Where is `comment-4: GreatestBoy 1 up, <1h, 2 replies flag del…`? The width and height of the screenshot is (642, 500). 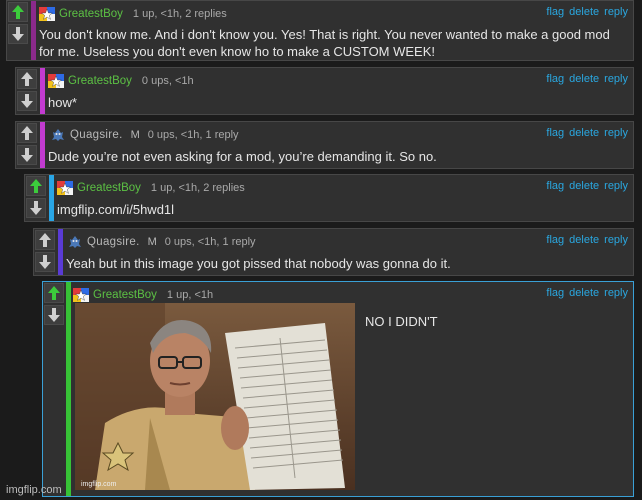
comment-4: GreatestBoy 1 up, <1h, 2 replies flag del… is located at coordinates (329, 198).